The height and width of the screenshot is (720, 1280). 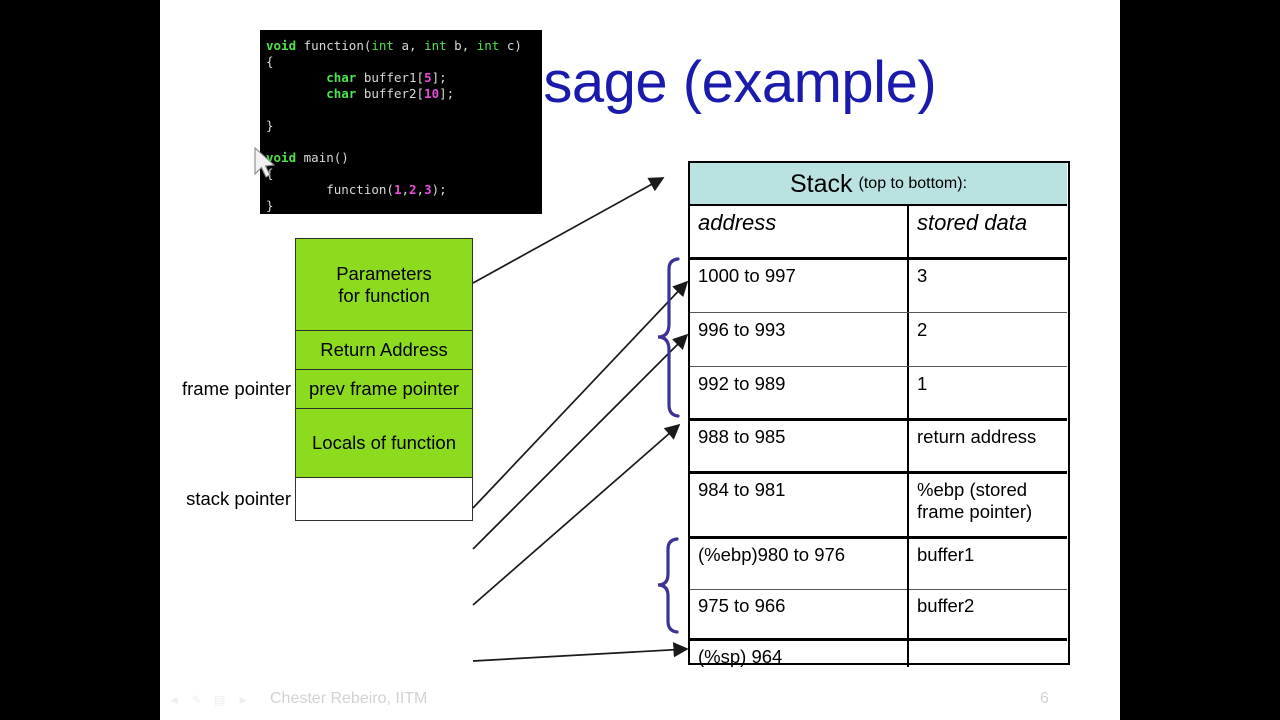 What do you see at coordinates (174, 700) in the screenshot?
I see `prev-arrow-icon: ◄` at bounding box center [174, 700].